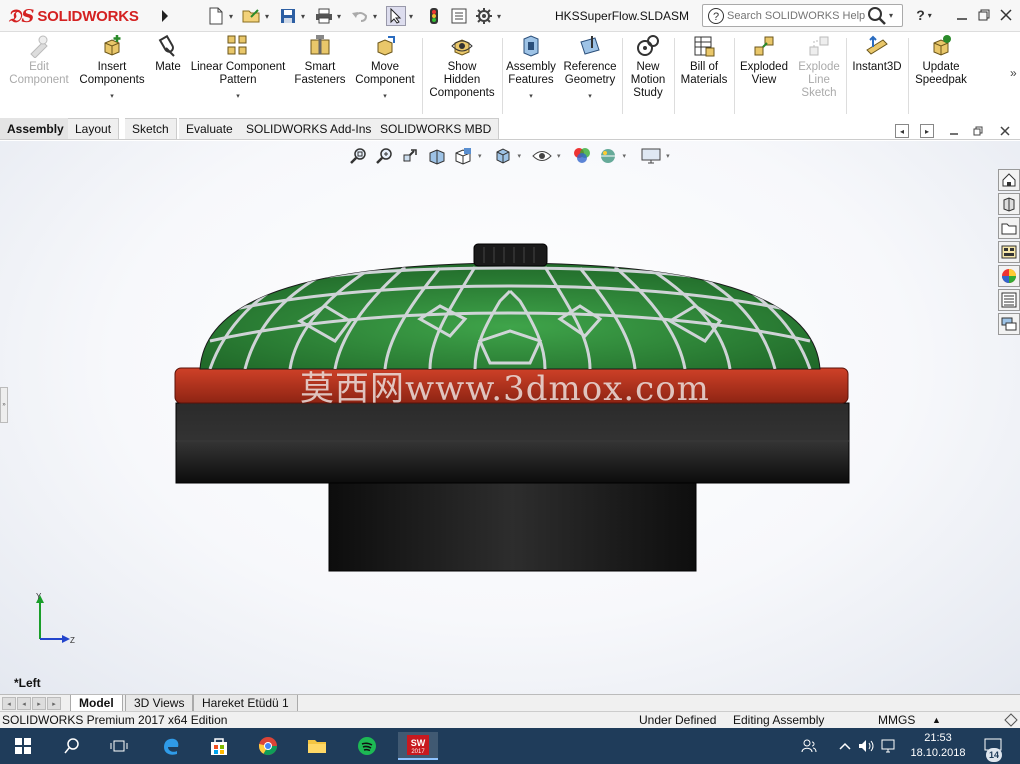  I want to click on svg-text: SW, so click(418, 743).